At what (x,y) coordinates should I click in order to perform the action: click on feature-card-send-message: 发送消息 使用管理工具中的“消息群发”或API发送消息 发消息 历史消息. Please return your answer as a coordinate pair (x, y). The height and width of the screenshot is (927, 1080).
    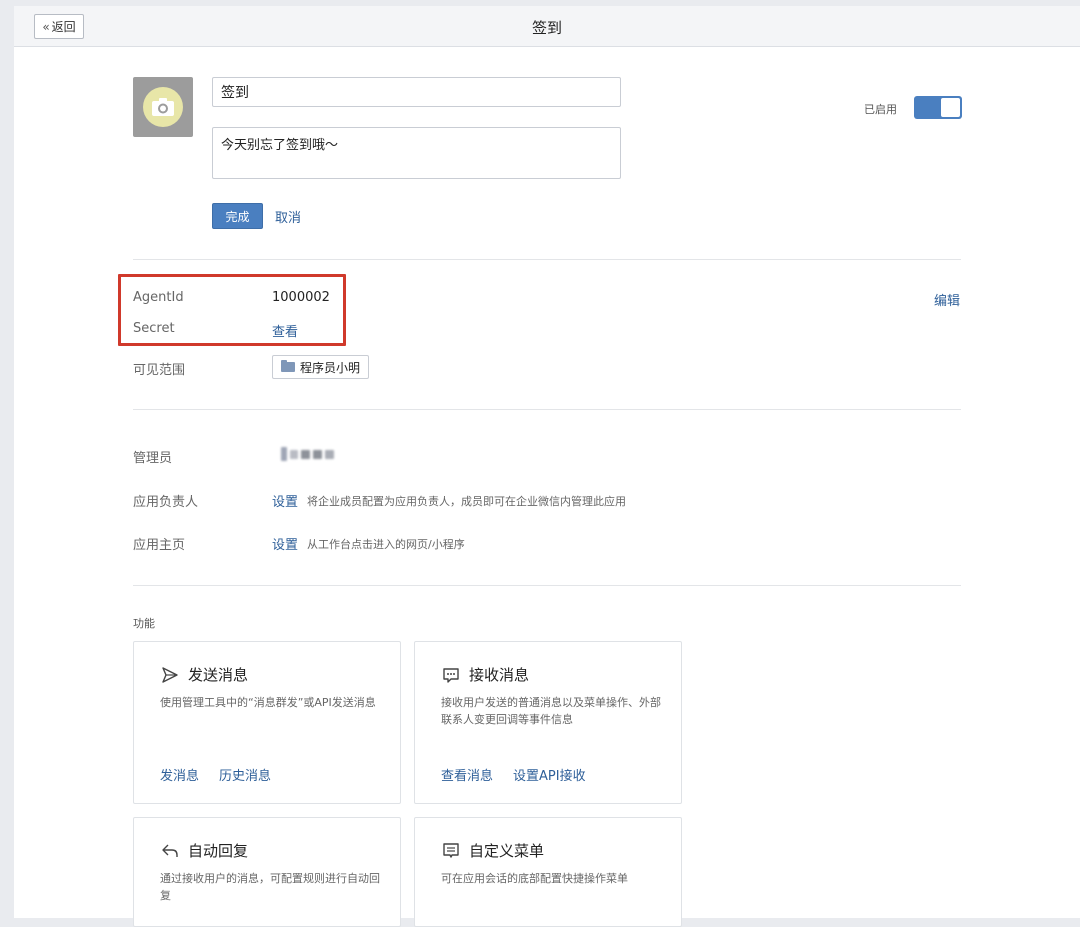
    Looking at the image, I should click on (267, 722).